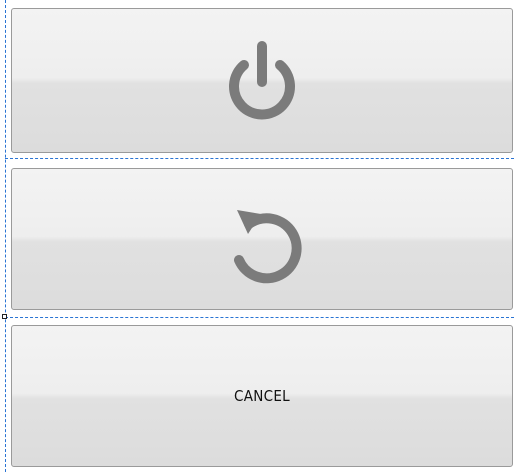 The height and width of the screenshot is (472, 514). I want to click on power-icon, so click(262, 81).